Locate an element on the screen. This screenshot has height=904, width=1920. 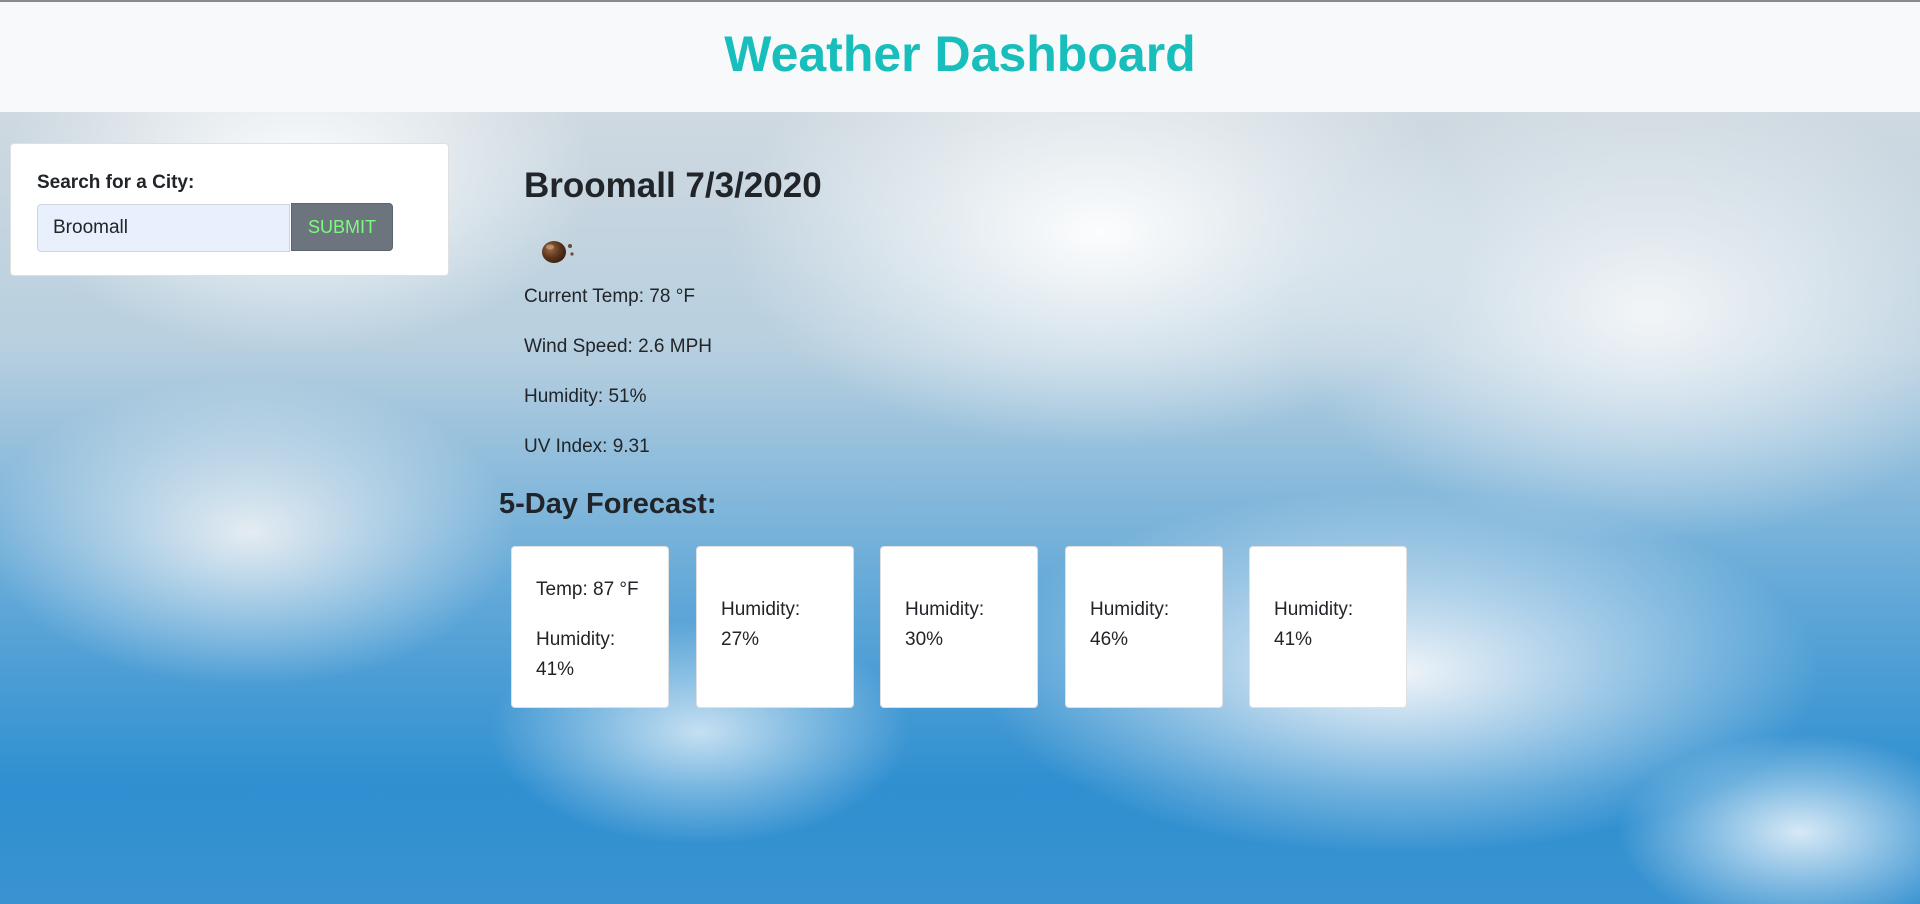
current-temp: Current Temp: 78 °F is located at coordinates (609, 296).